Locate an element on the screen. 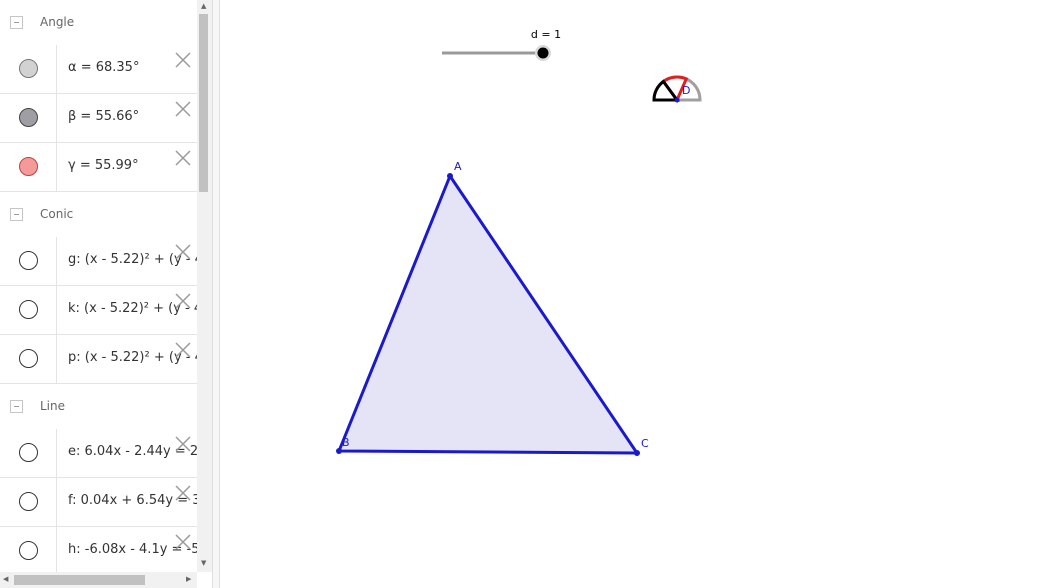 This screenshot has width=1040, height=588. scroll-up-icon: ▲ is located at coordinates (203, 6).